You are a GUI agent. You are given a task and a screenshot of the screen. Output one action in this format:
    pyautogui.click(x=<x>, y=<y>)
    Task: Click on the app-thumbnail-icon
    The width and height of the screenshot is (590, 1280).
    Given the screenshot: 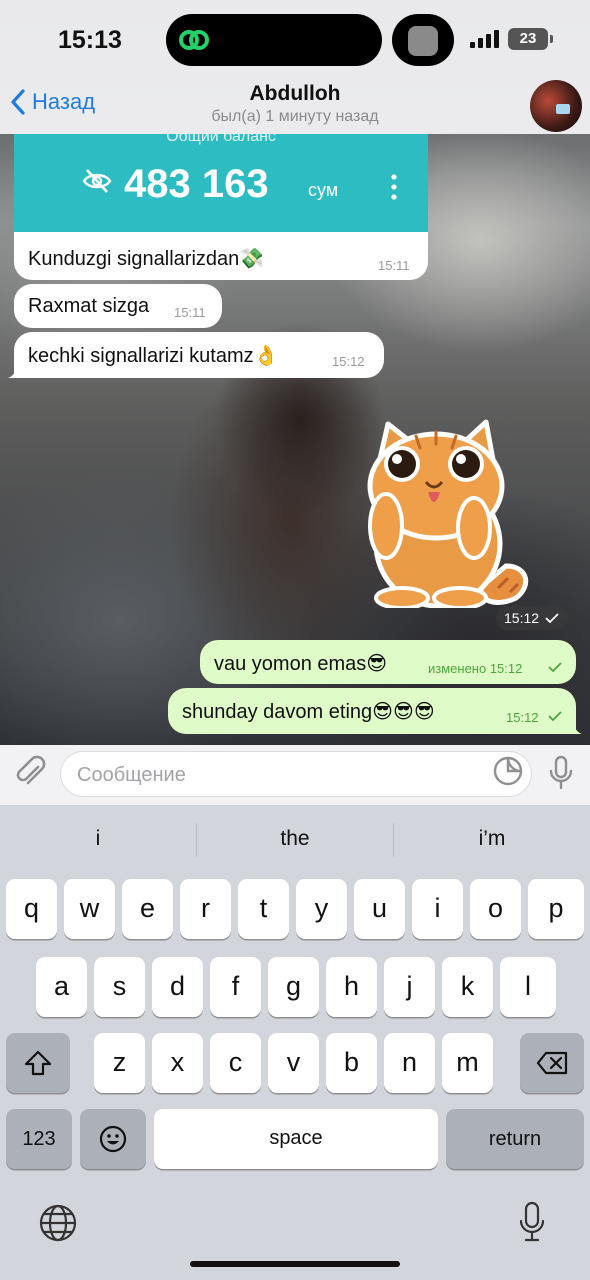 What is the action you would take?
    pyautogui.click(x=423, y=41)
    